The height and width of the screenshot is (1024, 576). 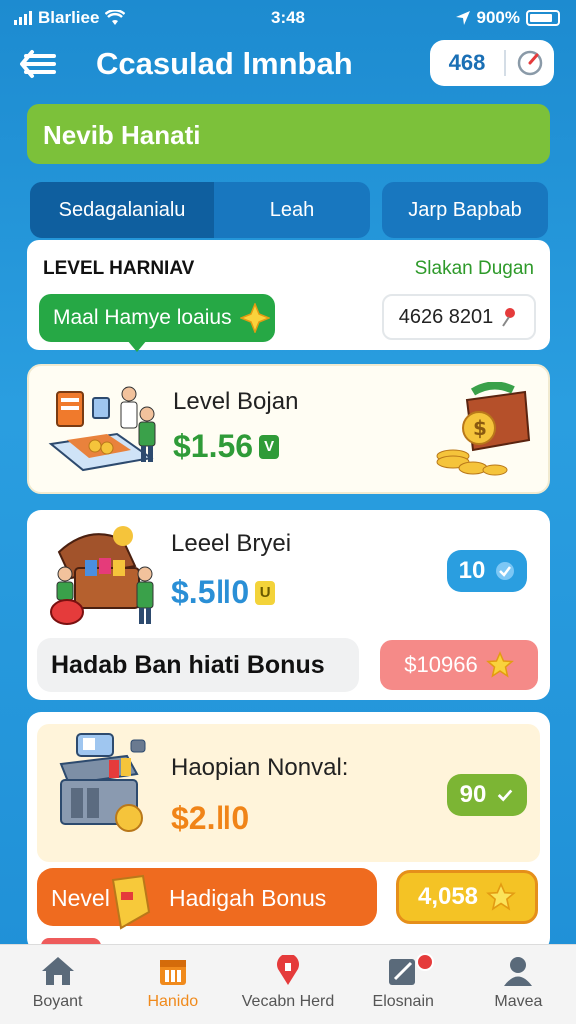 I want to click on nav-item-mavea: Mavea, so click(x=518, y=984).